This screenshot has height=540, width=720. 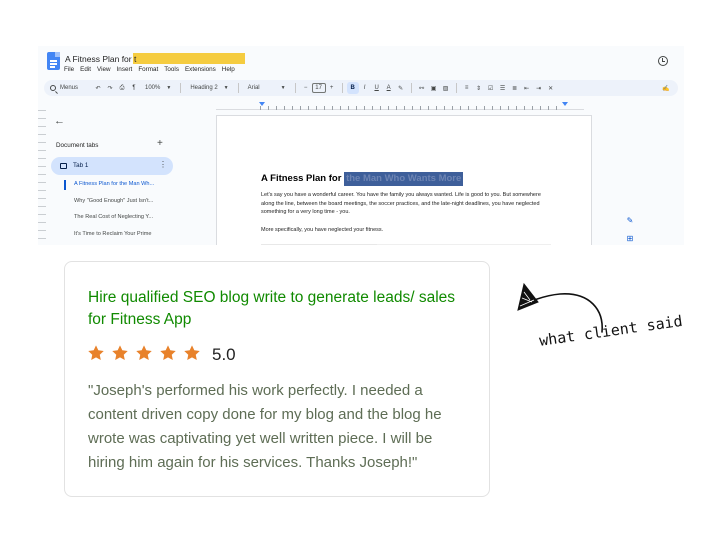 What do you see at coordinates (319, 88) in the screenshot?
I see `font-size-input: 17` at bounding box center [319, 88].